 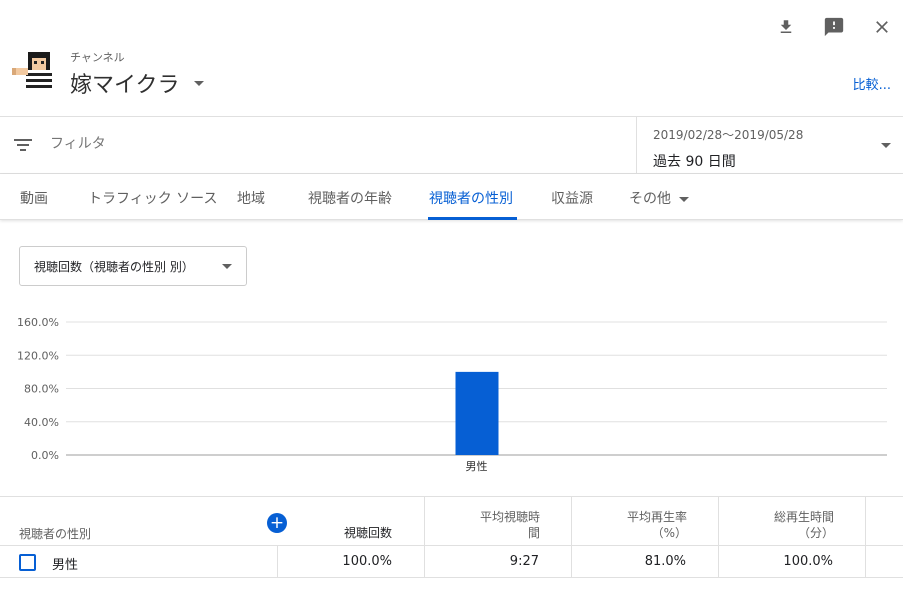 I want to click on download-icon, so click(x=786, y=27).